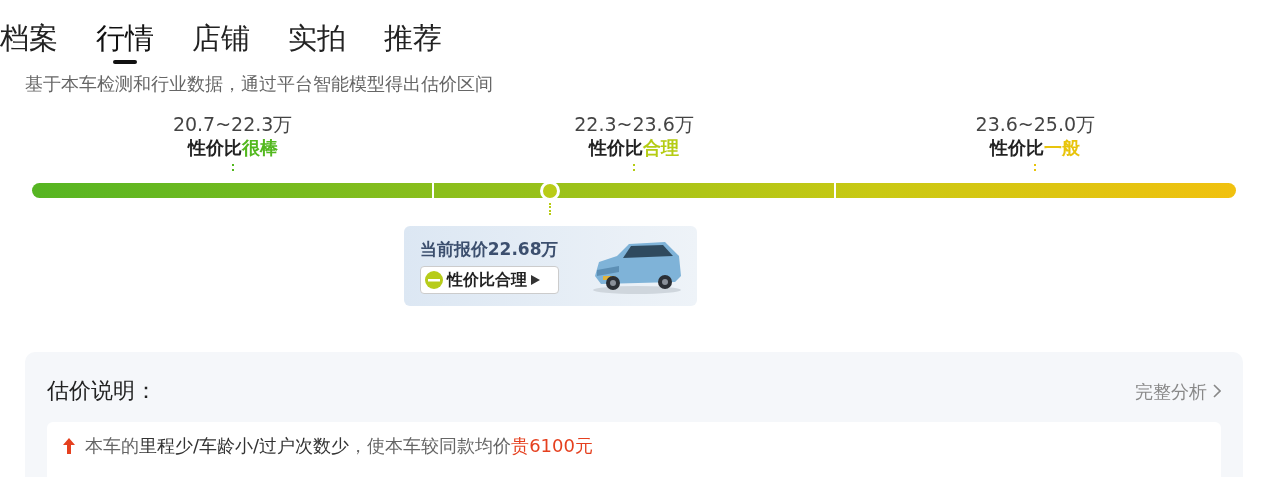 Image resolution: width=1268 pixels, height=477 pixels. I want to click on tab: 推荐, so click(413, 38).